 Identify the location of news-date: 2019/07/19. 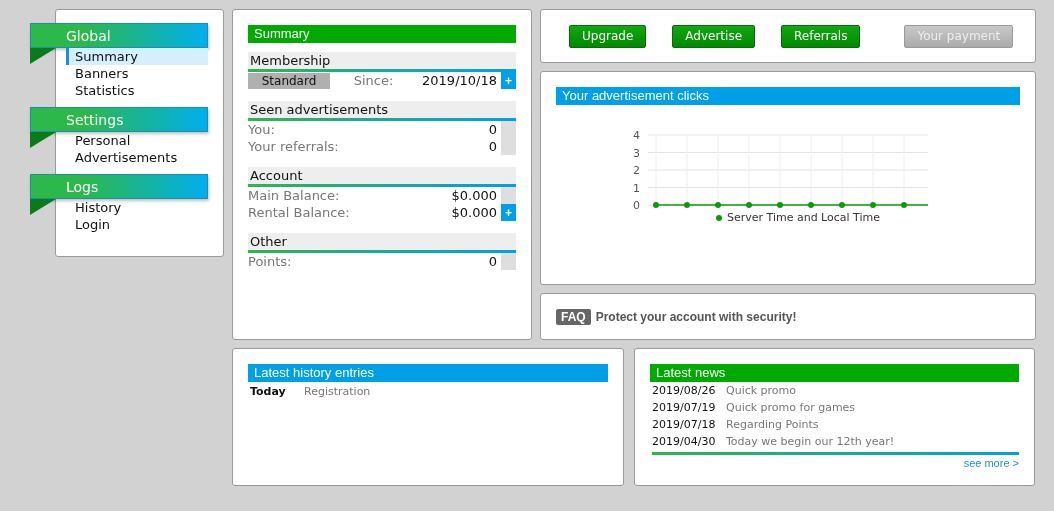
(684, 408).